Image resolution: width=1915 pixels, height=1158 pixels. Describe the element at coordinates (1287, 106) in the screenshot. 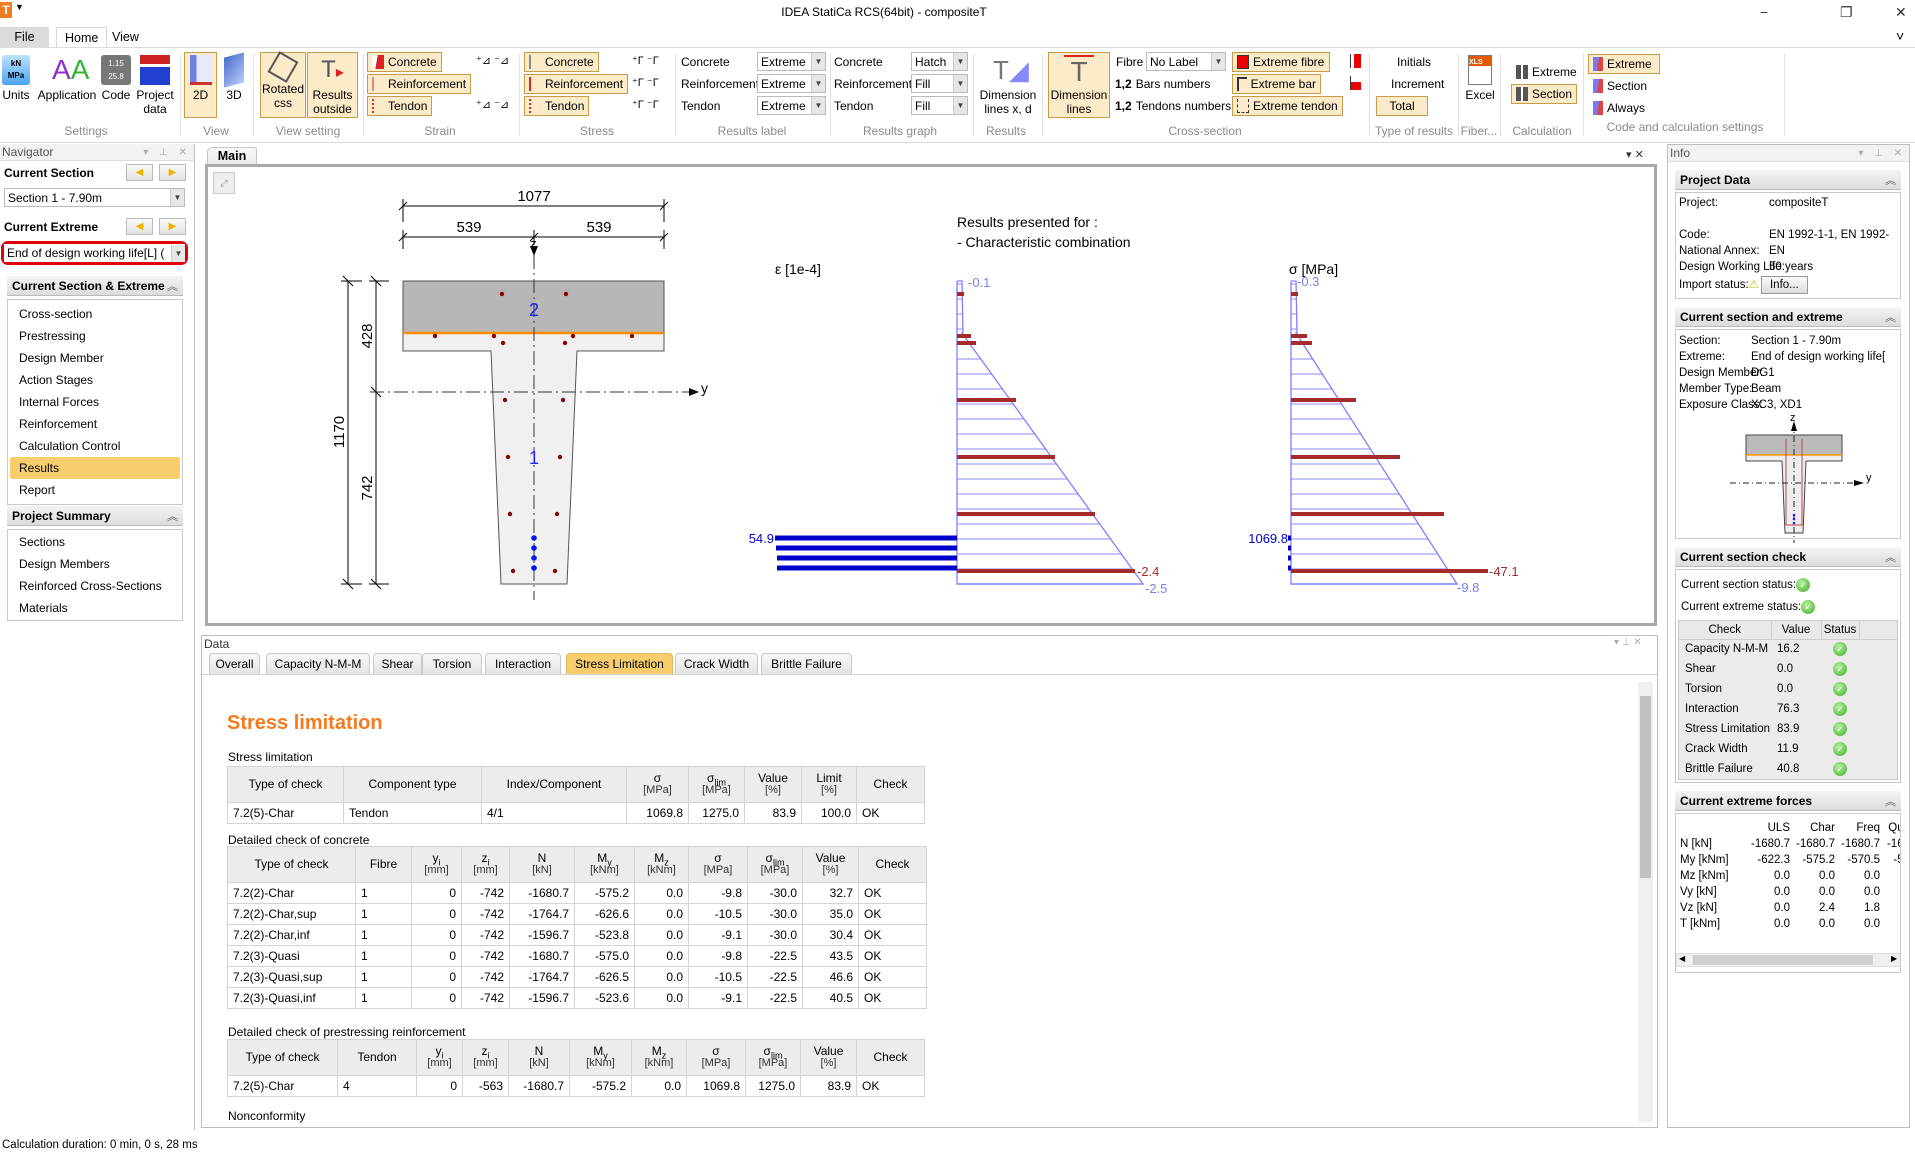

I see `extreme-tendon-button: Extreme tendon` at that location.